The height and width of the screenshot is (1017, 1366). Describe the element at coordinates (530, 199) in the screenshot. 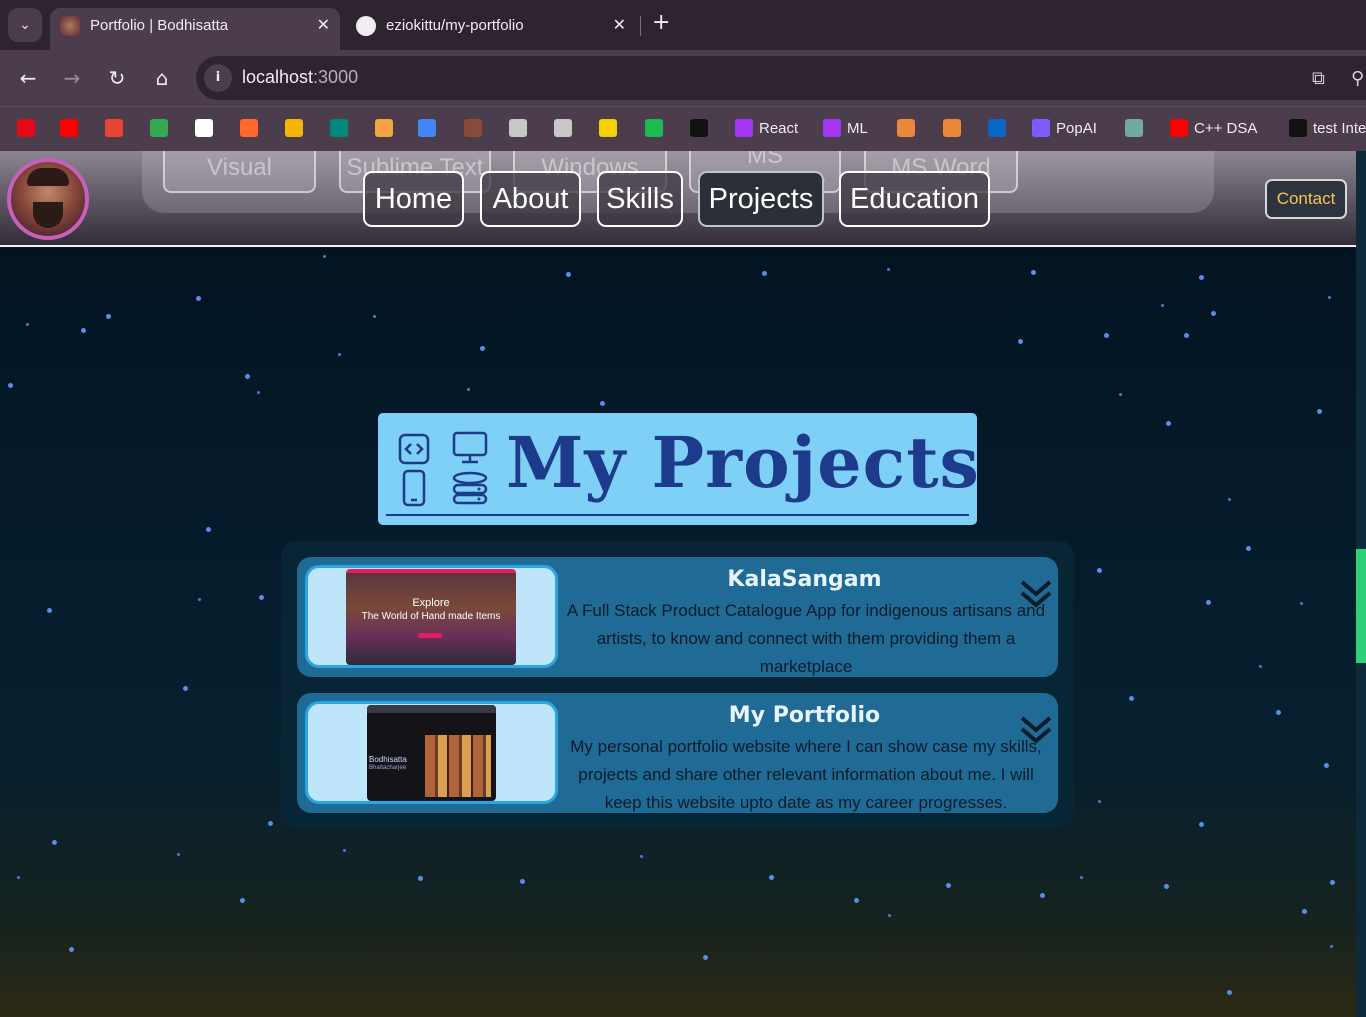

I see `nav-about: About` at that location.